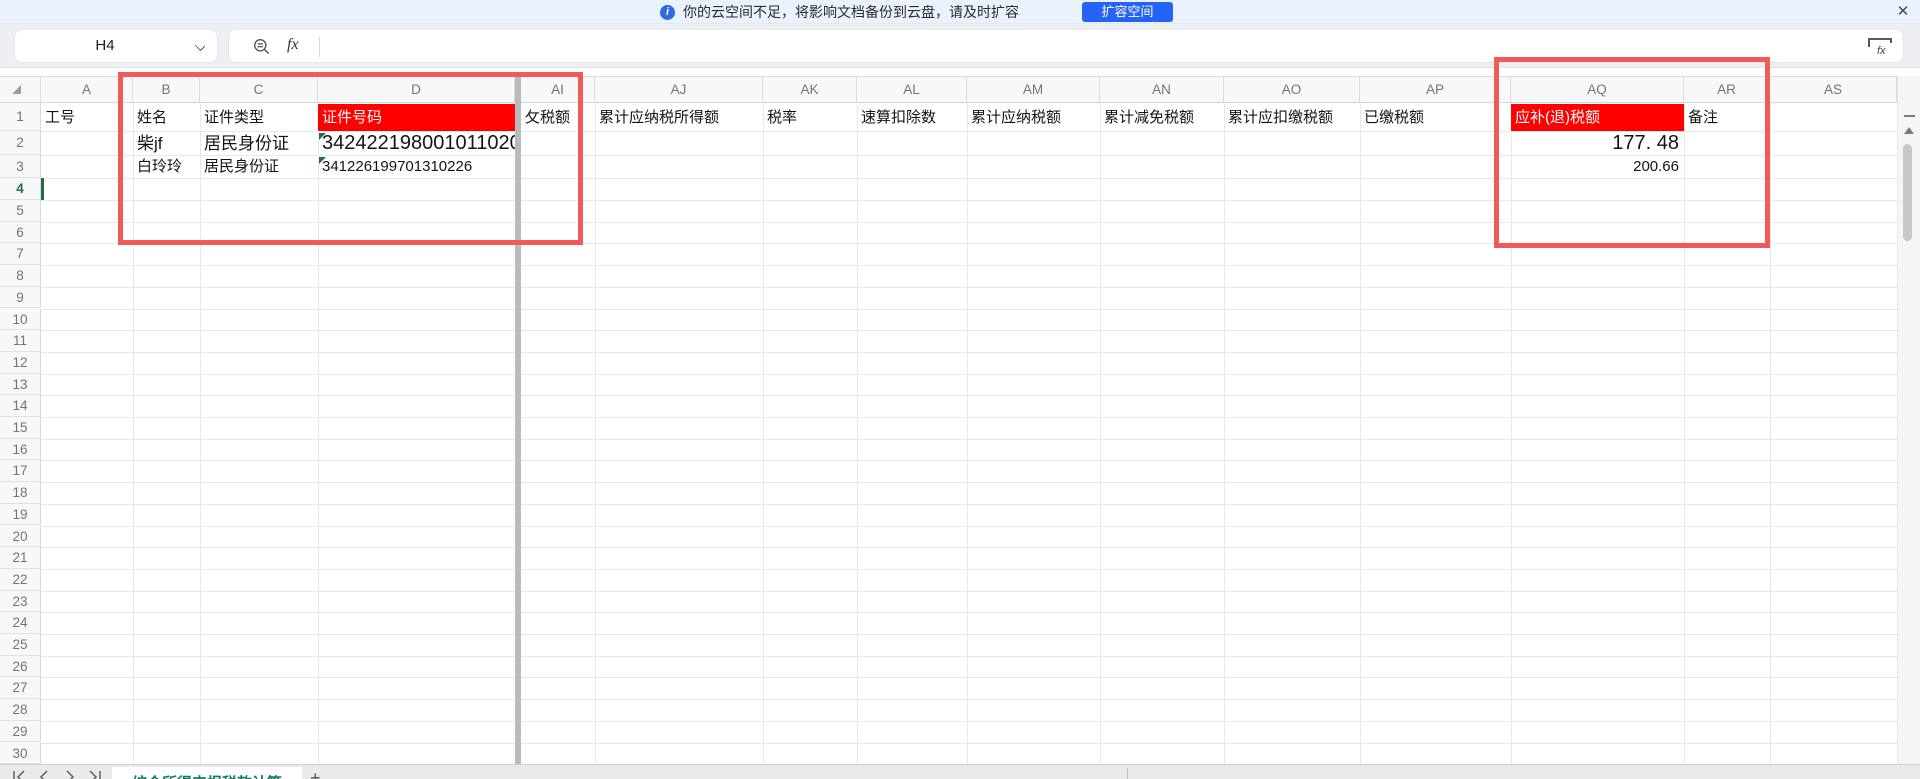 This screenshot has width=1920, height=779. Describe the element at coordinates (200, 46) in the screenshot. I see `chevron-down-icon` at that location.